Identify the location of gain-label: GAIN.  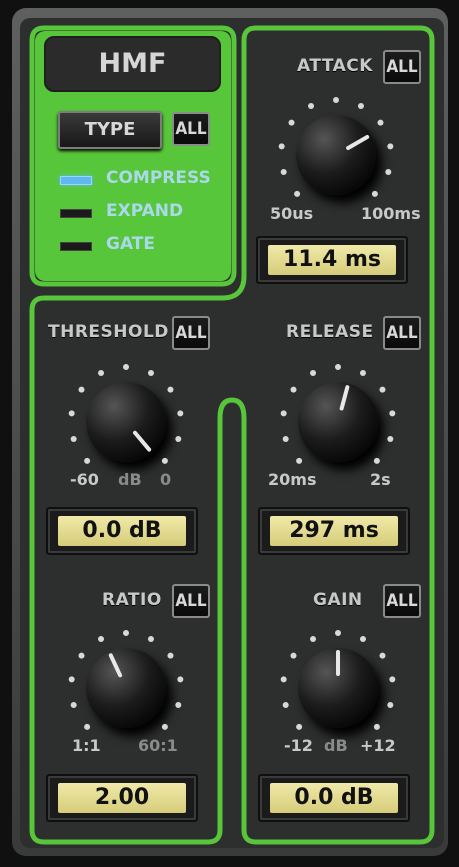
(338, 600).